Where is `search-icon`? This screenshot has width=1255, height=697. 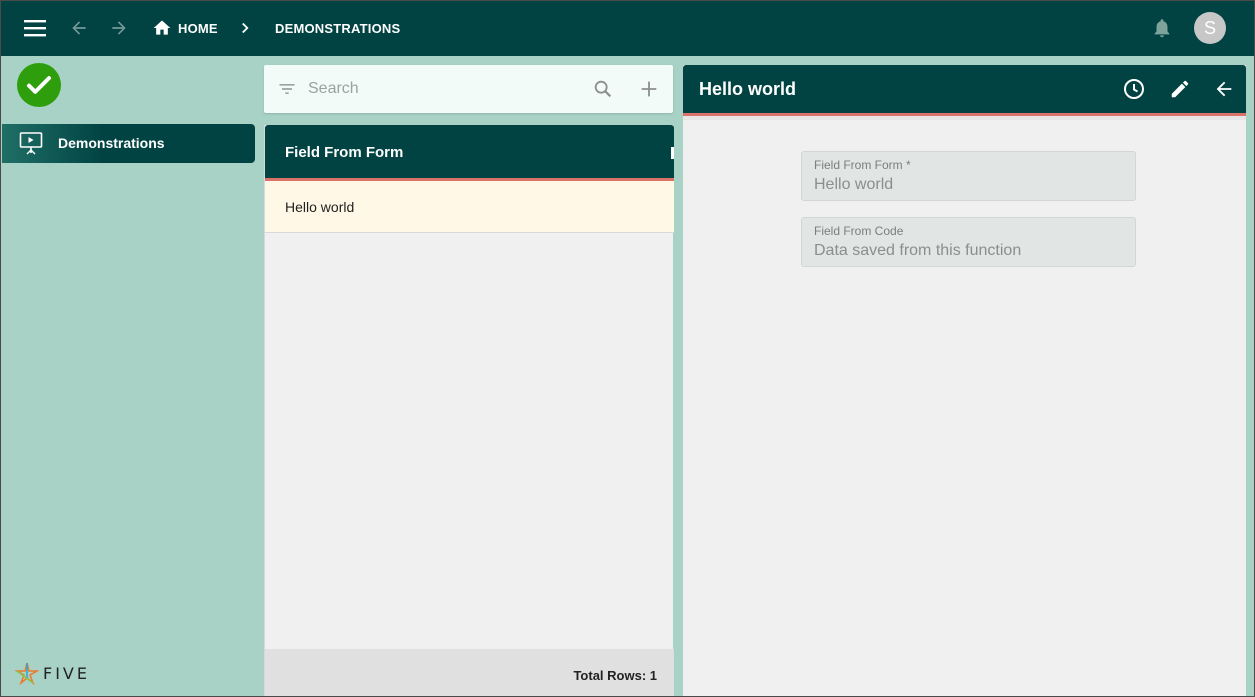
search-icon is located at coordinates (603, 89).